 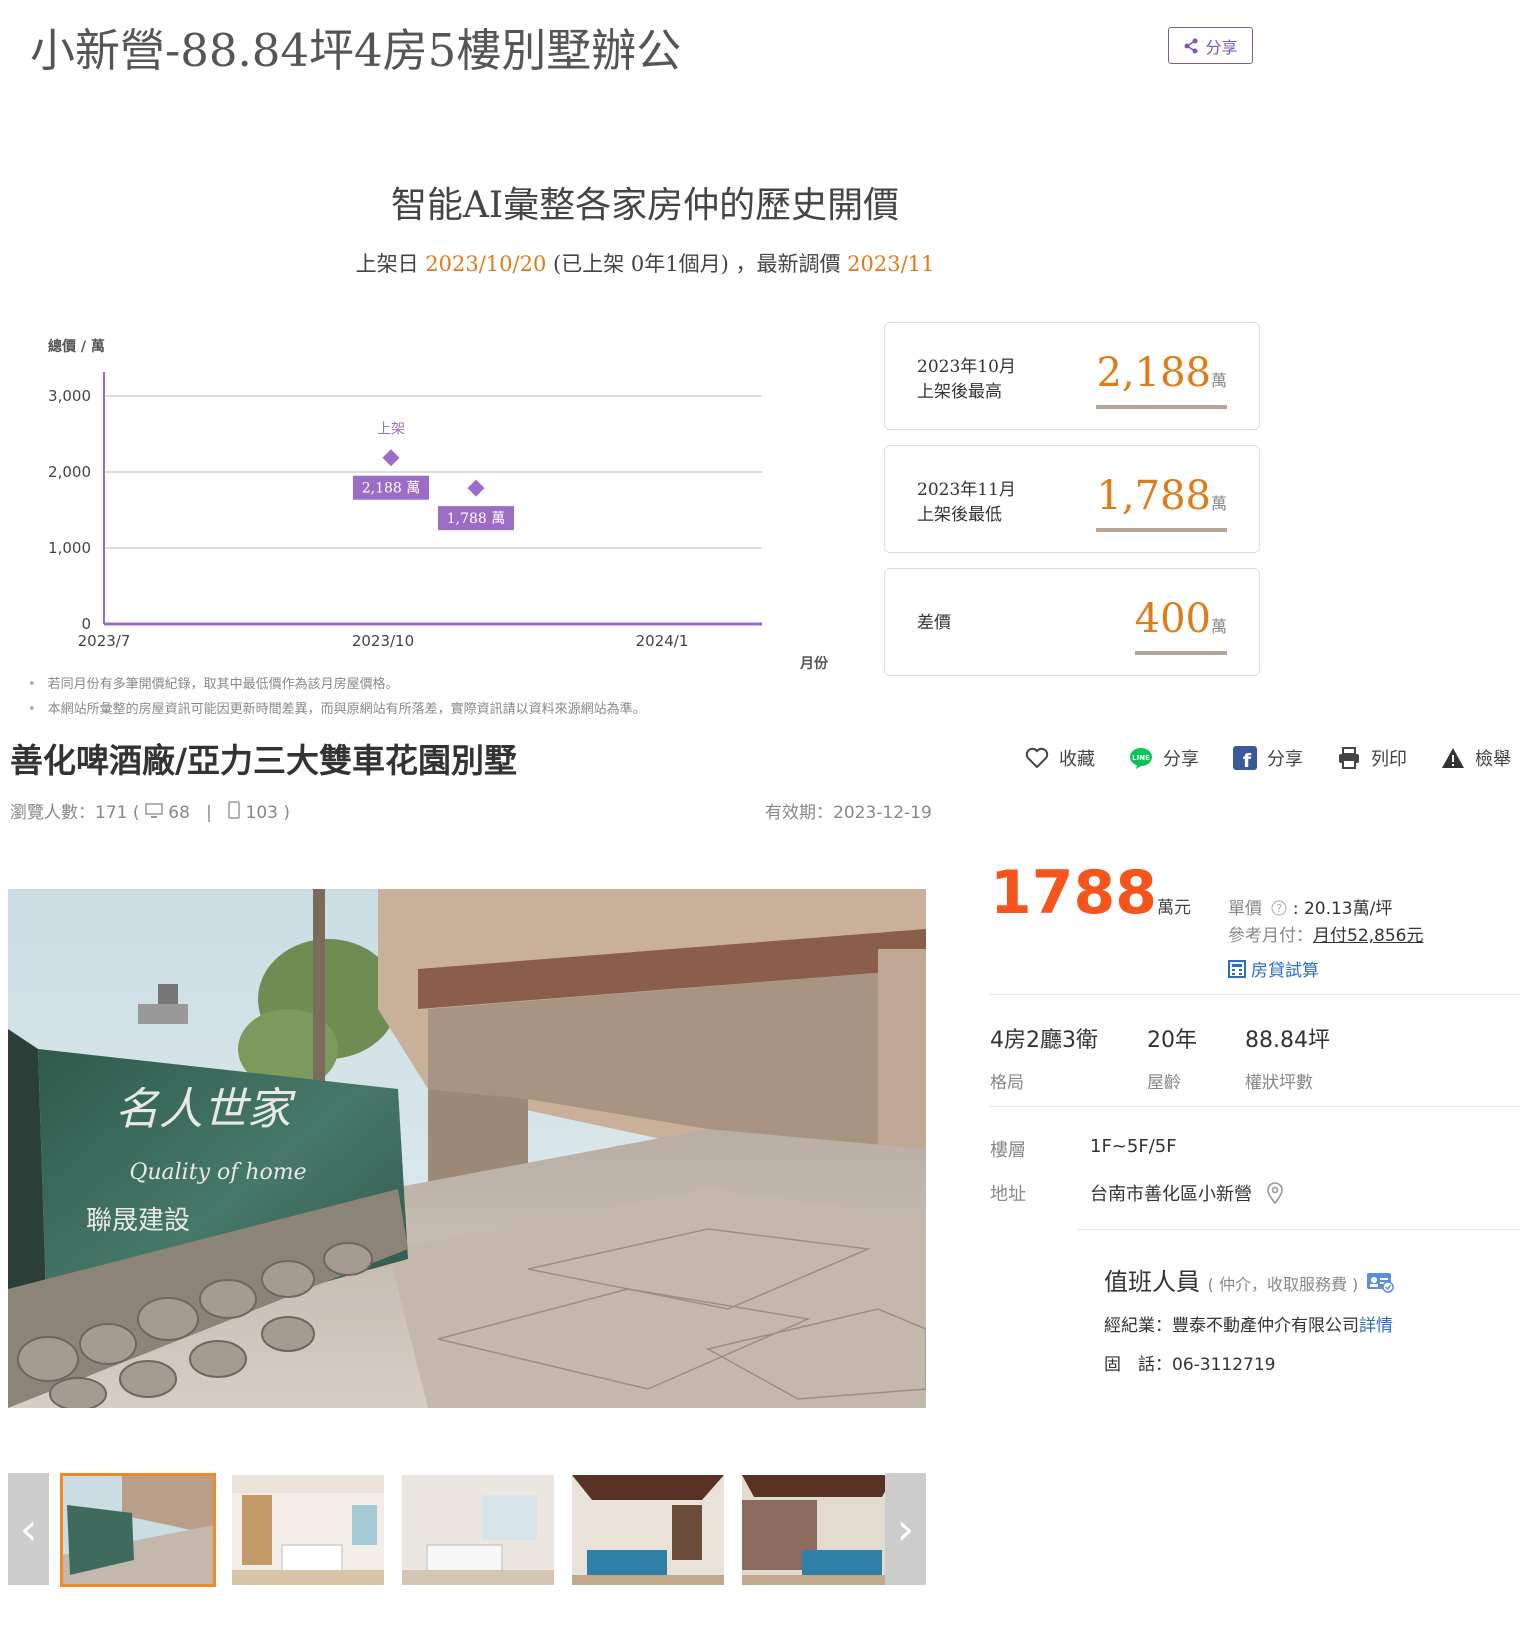 I want to click on address-text: 台南市善化區小新營, so click(x=1171, y=1194).